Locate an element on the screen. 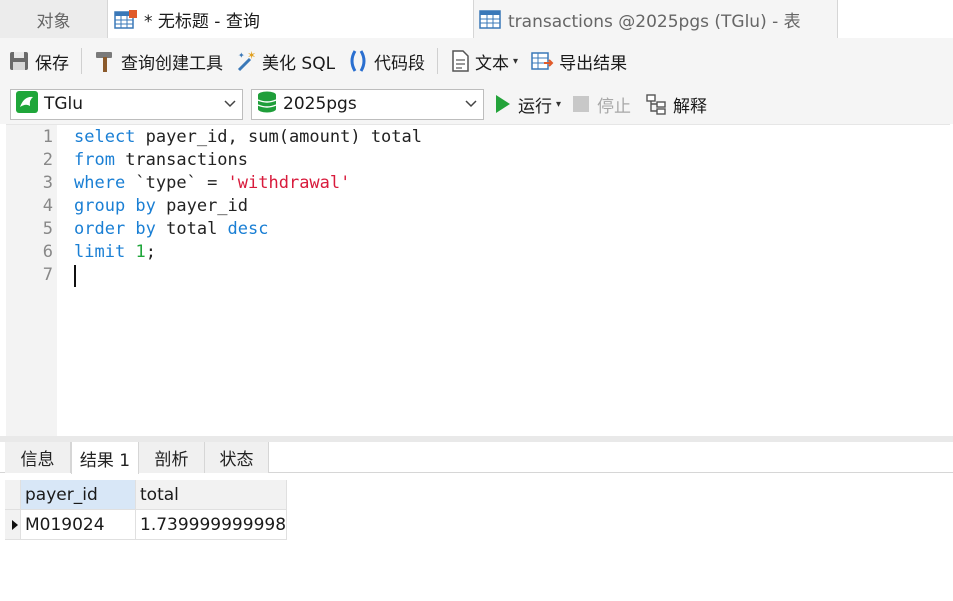  sql-string: 'withdrawal' is located at coordinates (289, 183).